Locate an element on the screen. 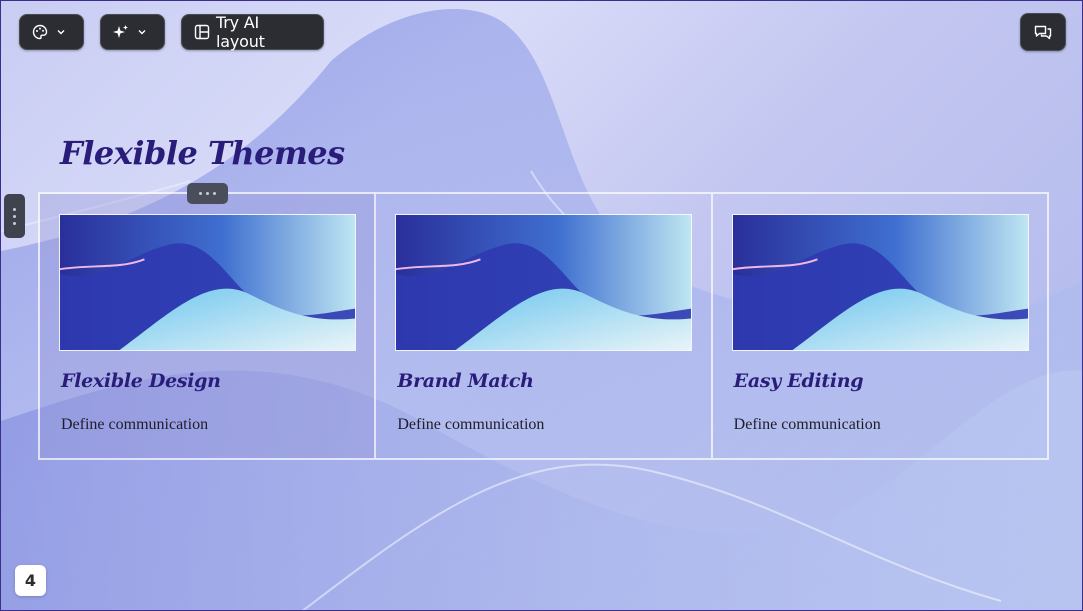 Image resolution: width=1083 pixels, height=611 pixels. card-easy-editing: Easy Editing Define communication is located at coordinates (880, 326).